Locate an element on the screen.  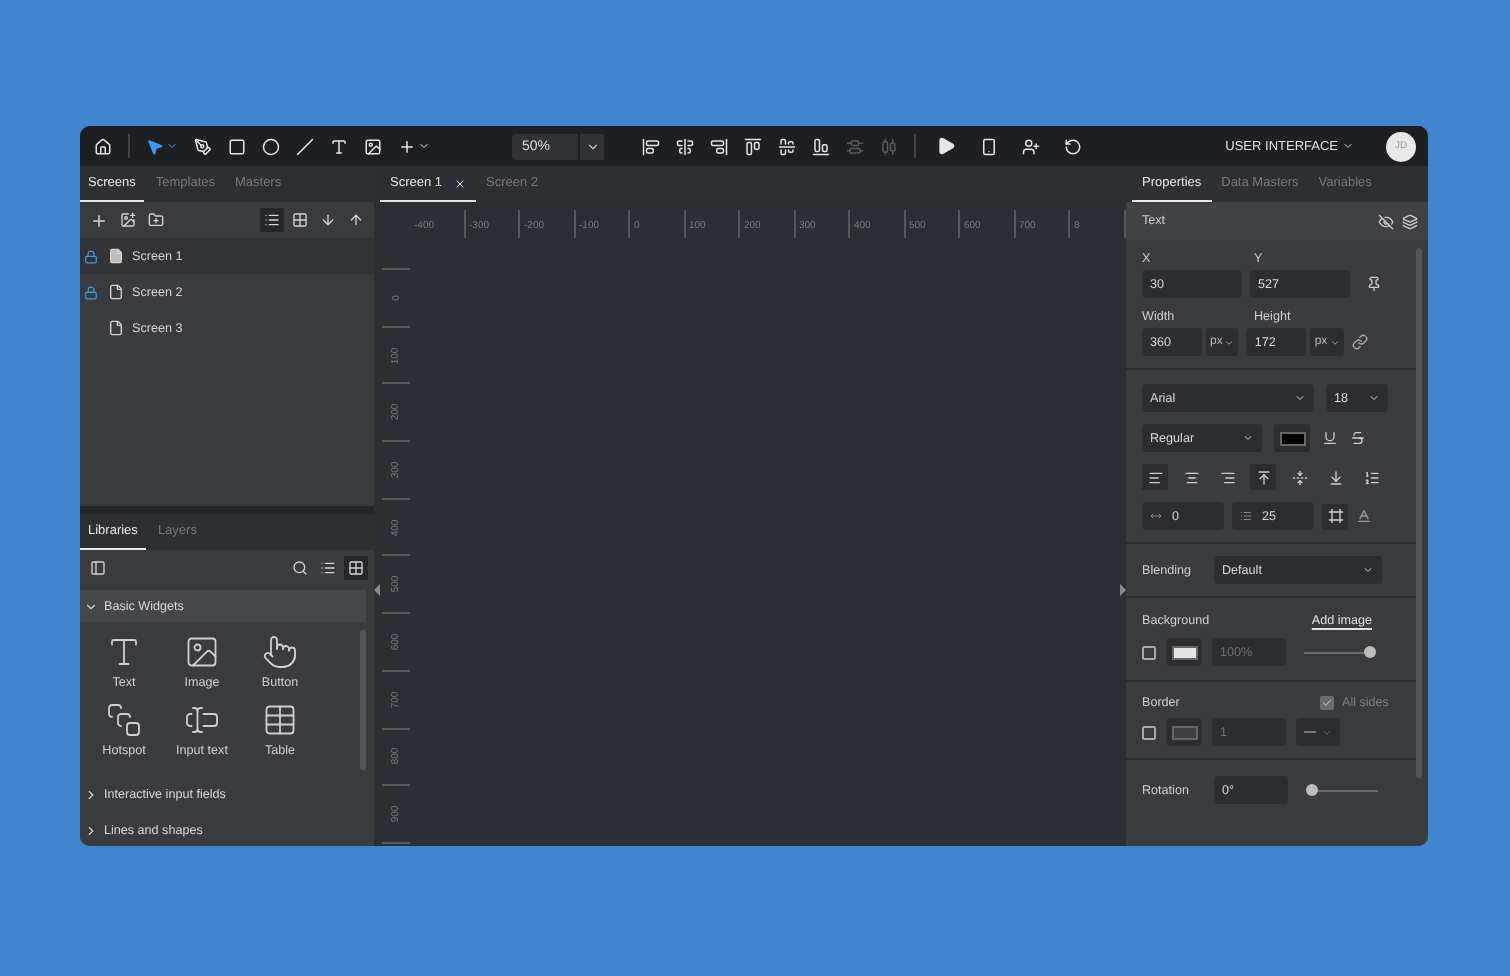
phone-icon is located at coordinates (989, 146).